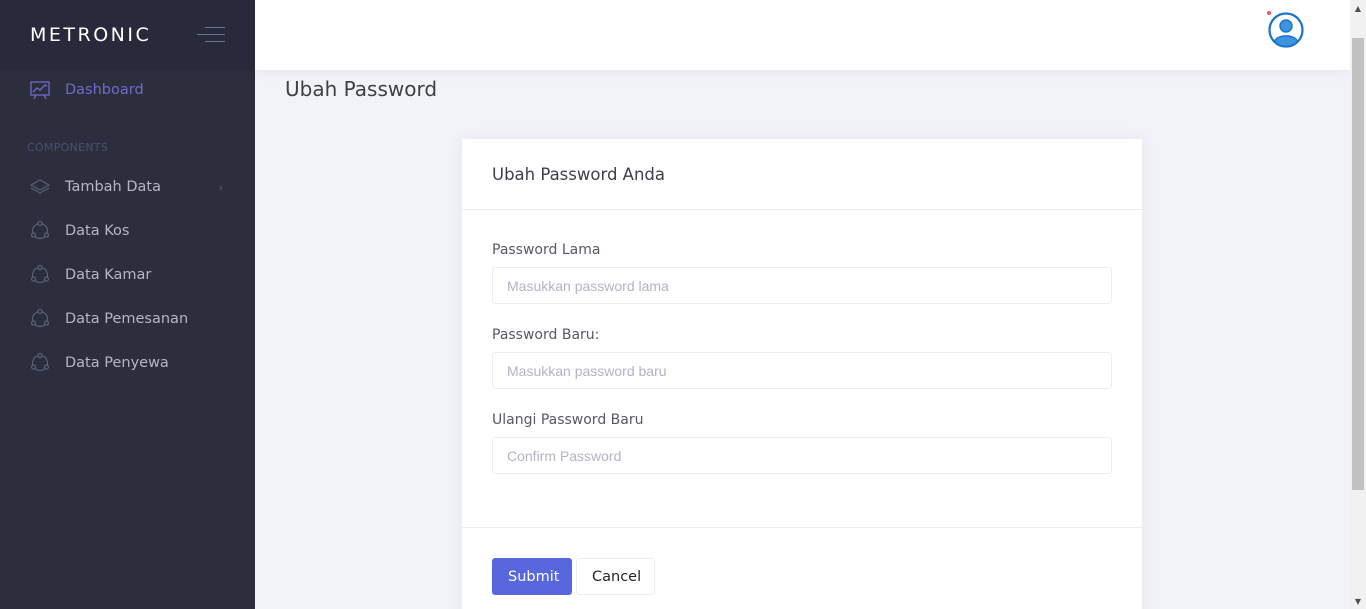 This screenshot has width=1366, height=609. I want to click on confirm-password-group: Ulangi Password Baru, so click(802, 443).